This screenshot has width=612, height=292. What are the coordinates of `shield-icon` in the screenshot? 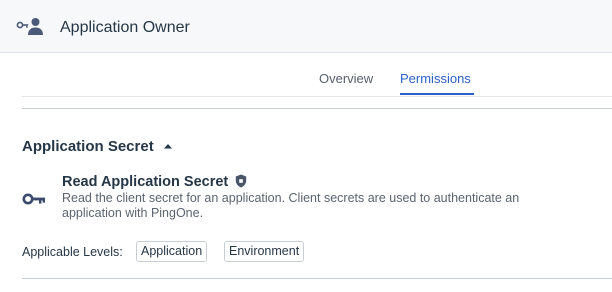 It's located at (241, 181).